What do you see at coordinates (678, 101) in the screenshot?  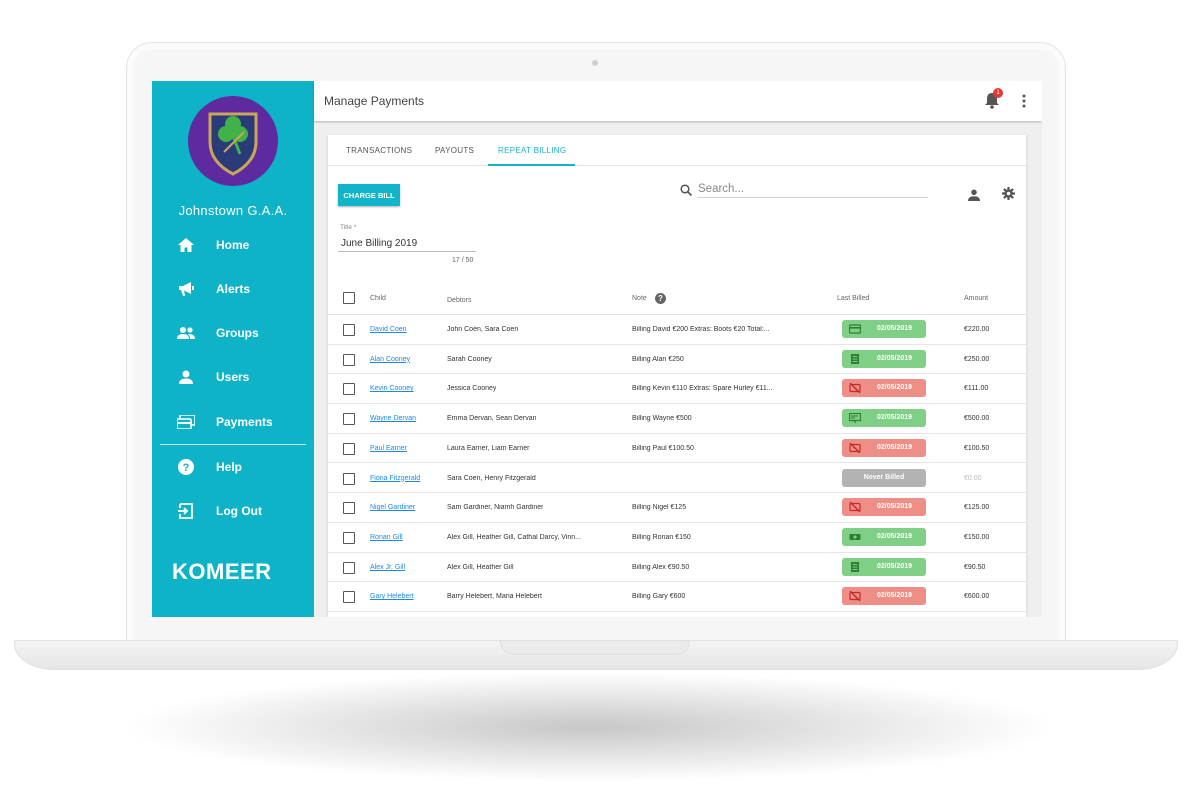 I see `app-header: Manage Payments 1` at bounding box center [678, 101].